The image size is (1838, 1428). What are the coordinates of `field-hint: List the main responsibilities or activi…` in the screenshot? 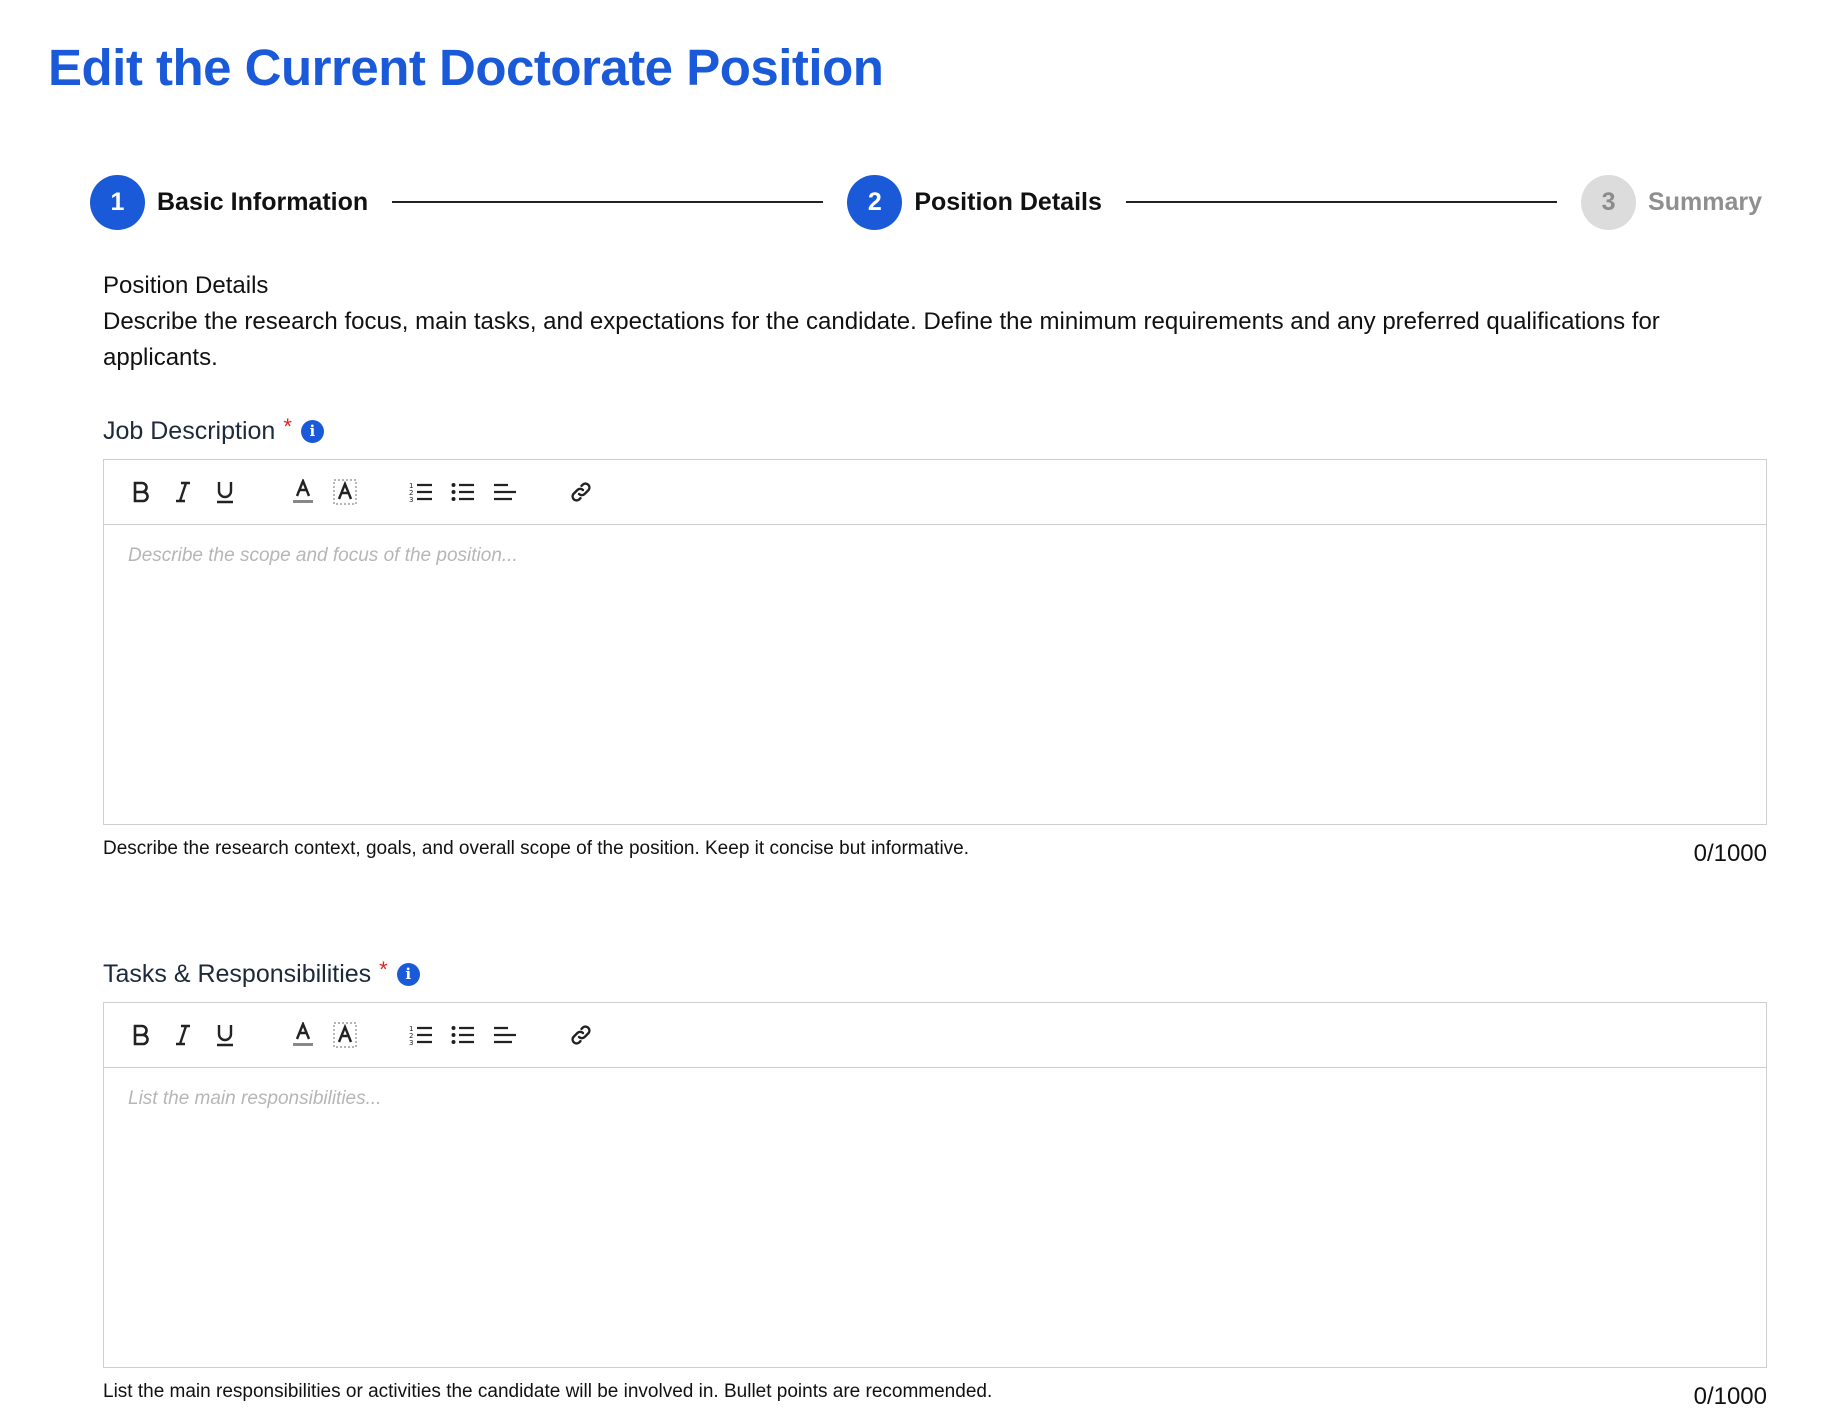 It's located at (548, 1391).